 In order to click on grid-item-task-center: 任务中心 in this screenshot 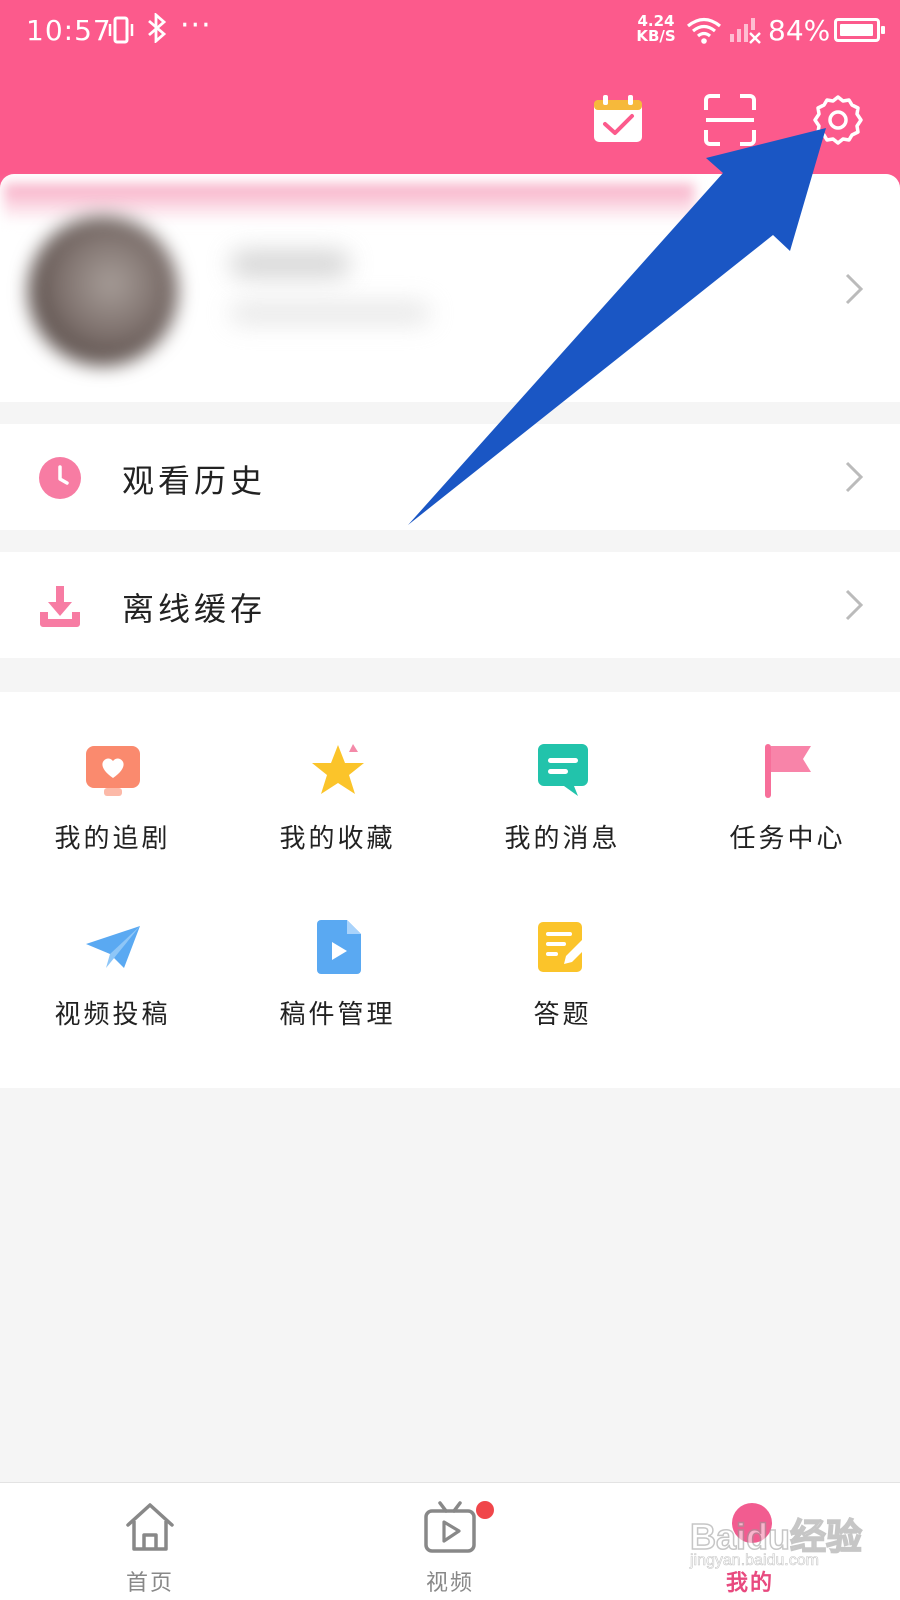, I will do `click(787, 812)`.